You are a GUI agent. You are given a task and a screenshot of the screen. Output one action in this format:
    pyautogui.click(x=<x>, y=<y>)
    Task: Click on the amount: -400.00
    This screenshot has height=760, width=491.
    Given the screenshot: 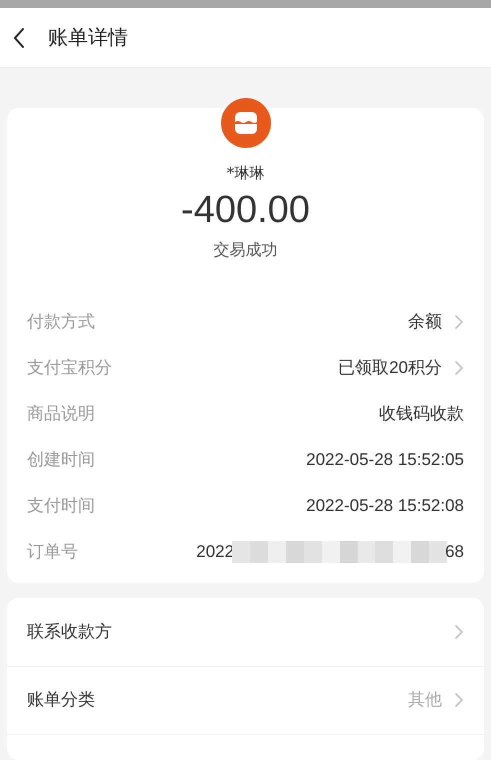 What is the action you would take?
    pyautogui.click(x=245, y=210)
    